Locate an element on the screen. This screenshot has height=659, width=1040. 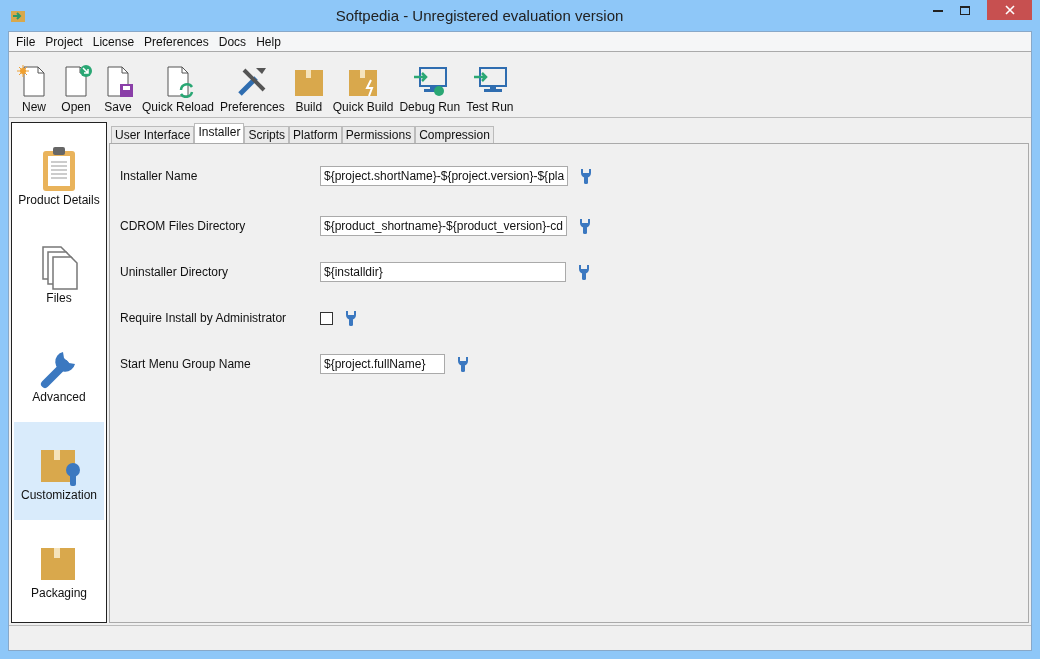
toolbar-button: Open is located at coordinates (76, 89).